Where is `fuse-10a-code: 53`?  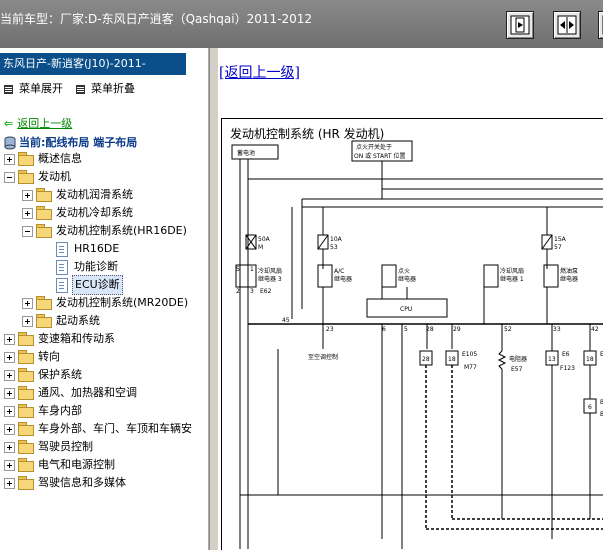
fuse-10a-code: 53 is located at coordinates (334, 247).